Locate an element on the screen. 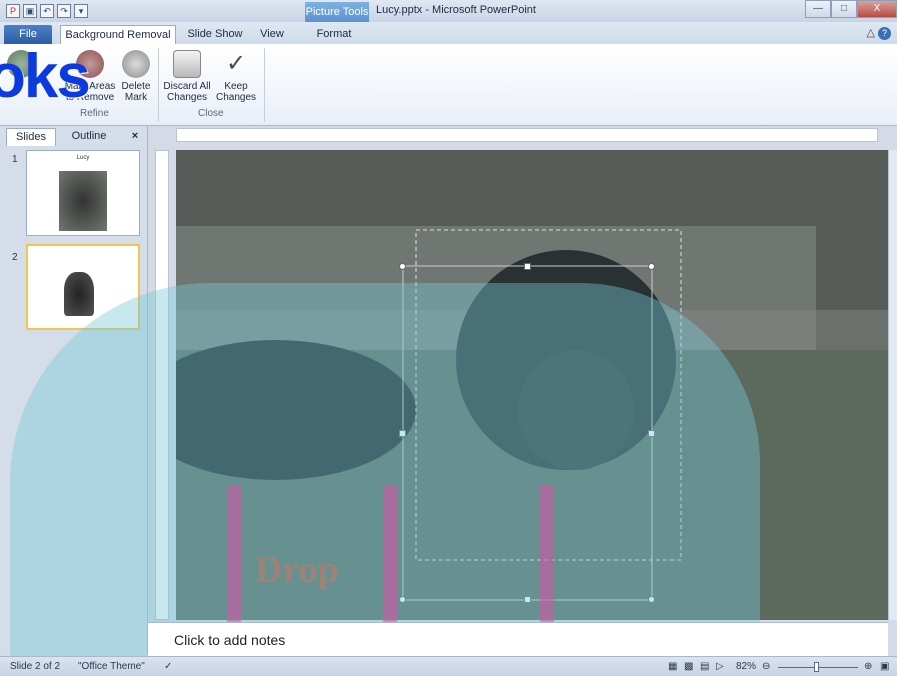 The width and height of the screenshot is (897, 676). group-close-label: Close is located at coordinates (211, 113).